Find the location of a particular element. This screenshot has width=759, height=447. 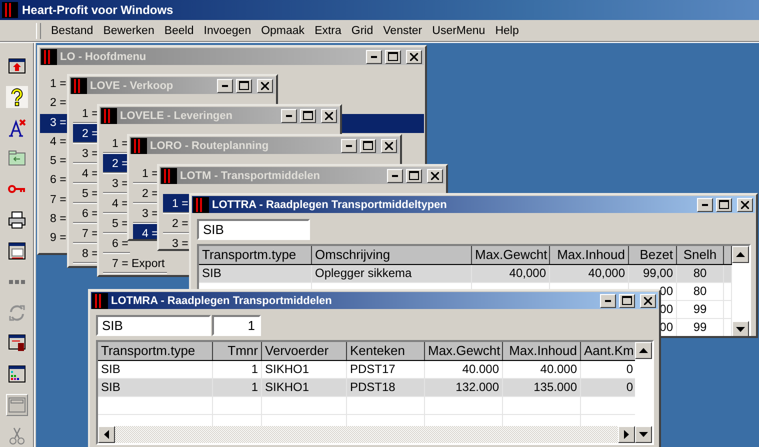

column-header: Aant.Km is located at coordinates (608, 351).